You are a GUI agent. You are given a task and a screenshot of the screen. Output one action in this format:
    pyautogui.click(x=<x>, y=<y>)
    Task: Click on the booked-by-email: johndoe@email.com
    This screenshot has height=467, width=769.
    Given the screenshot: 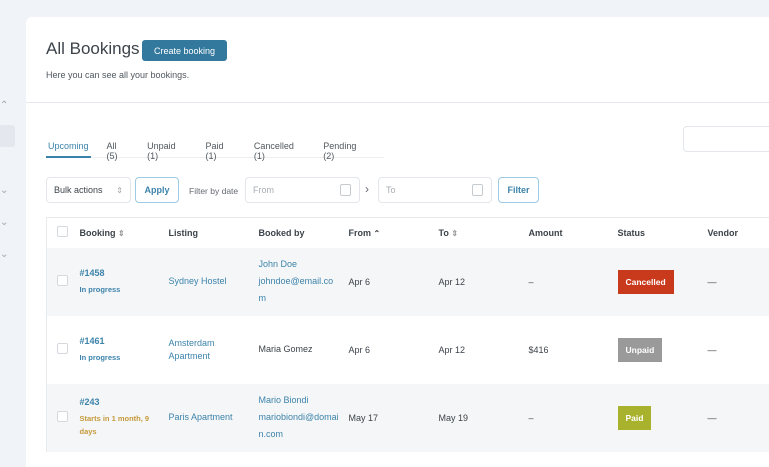 What is the action you would take?
    pyautogui.click(x=300, y=290)
    